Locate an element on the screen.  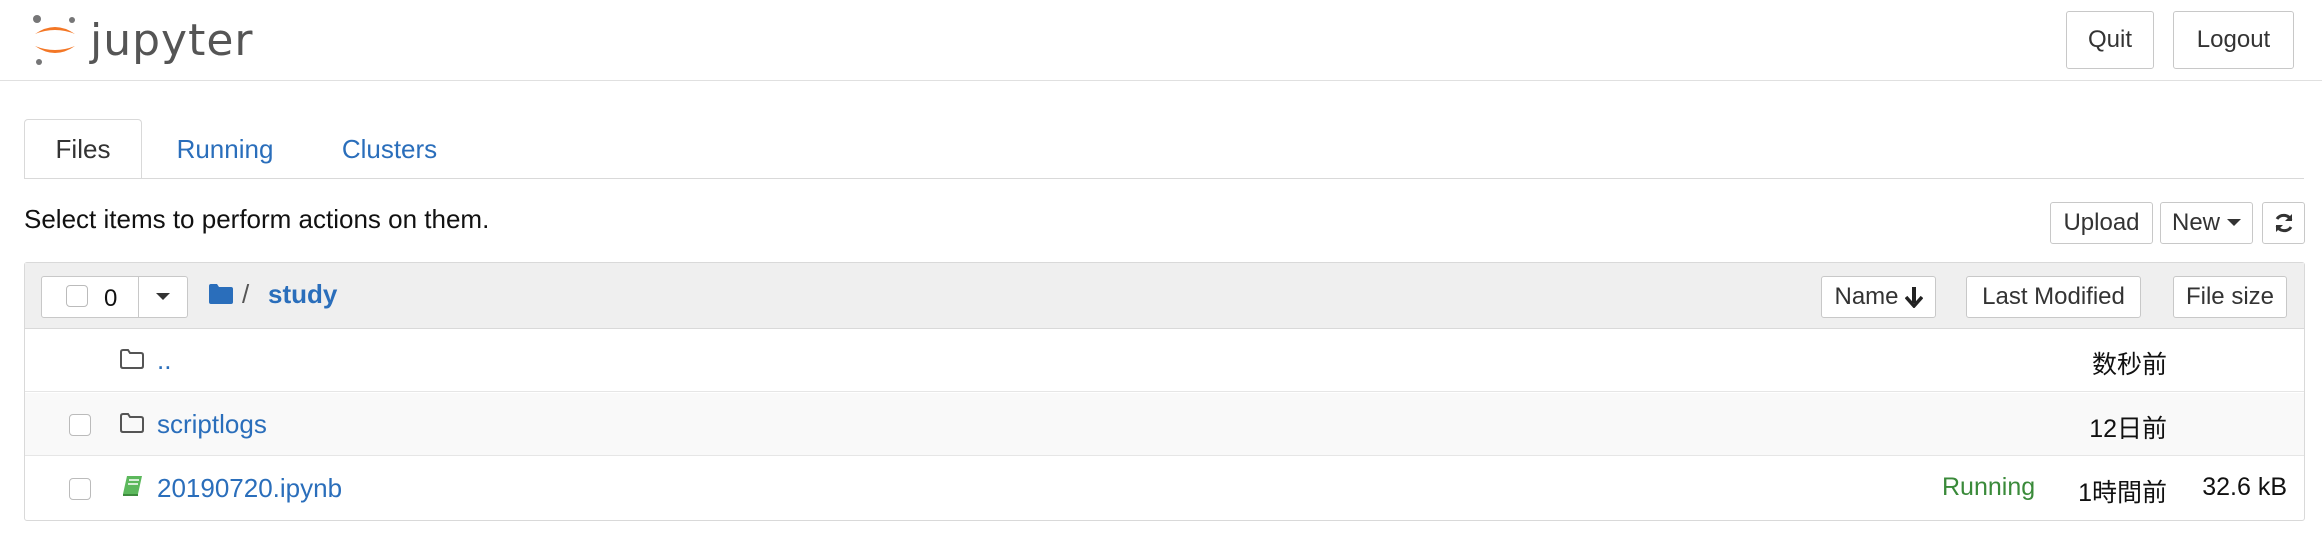
refresh-icon is located at coordinates (2283, 223).